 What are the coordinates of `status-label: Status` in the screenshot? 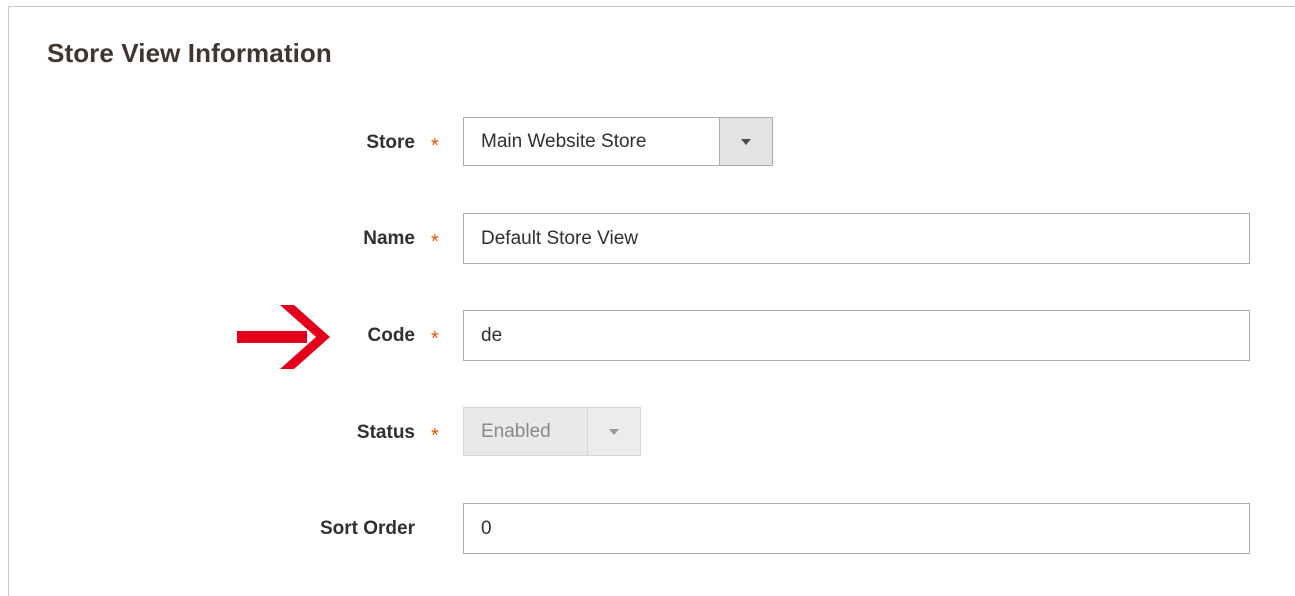 It's located at (385, 432).